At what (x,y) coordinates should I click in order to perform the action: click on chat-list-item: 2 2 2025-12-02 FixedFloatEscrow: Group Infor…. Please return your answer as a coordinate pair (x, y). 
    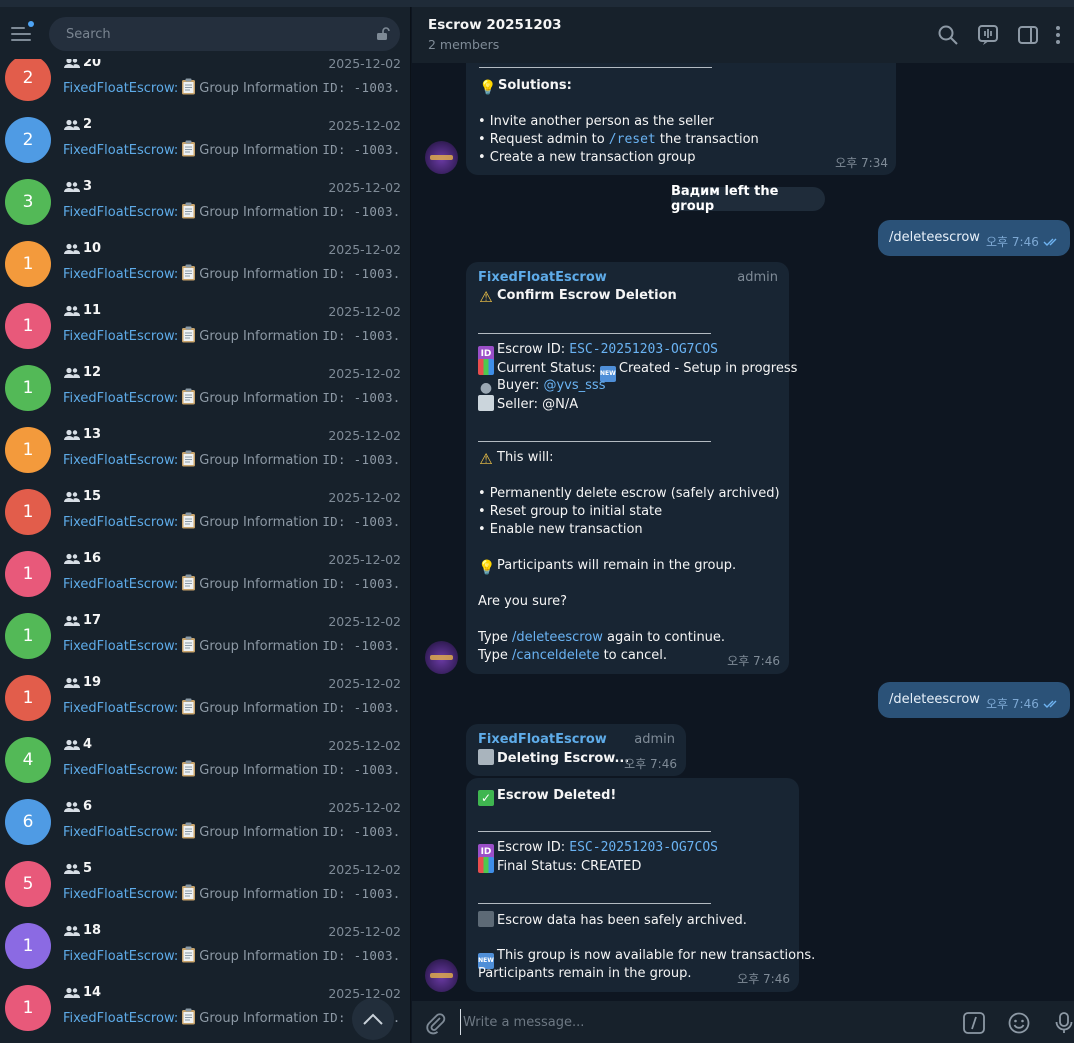
    Looking at the image, I should click on (205, 140).